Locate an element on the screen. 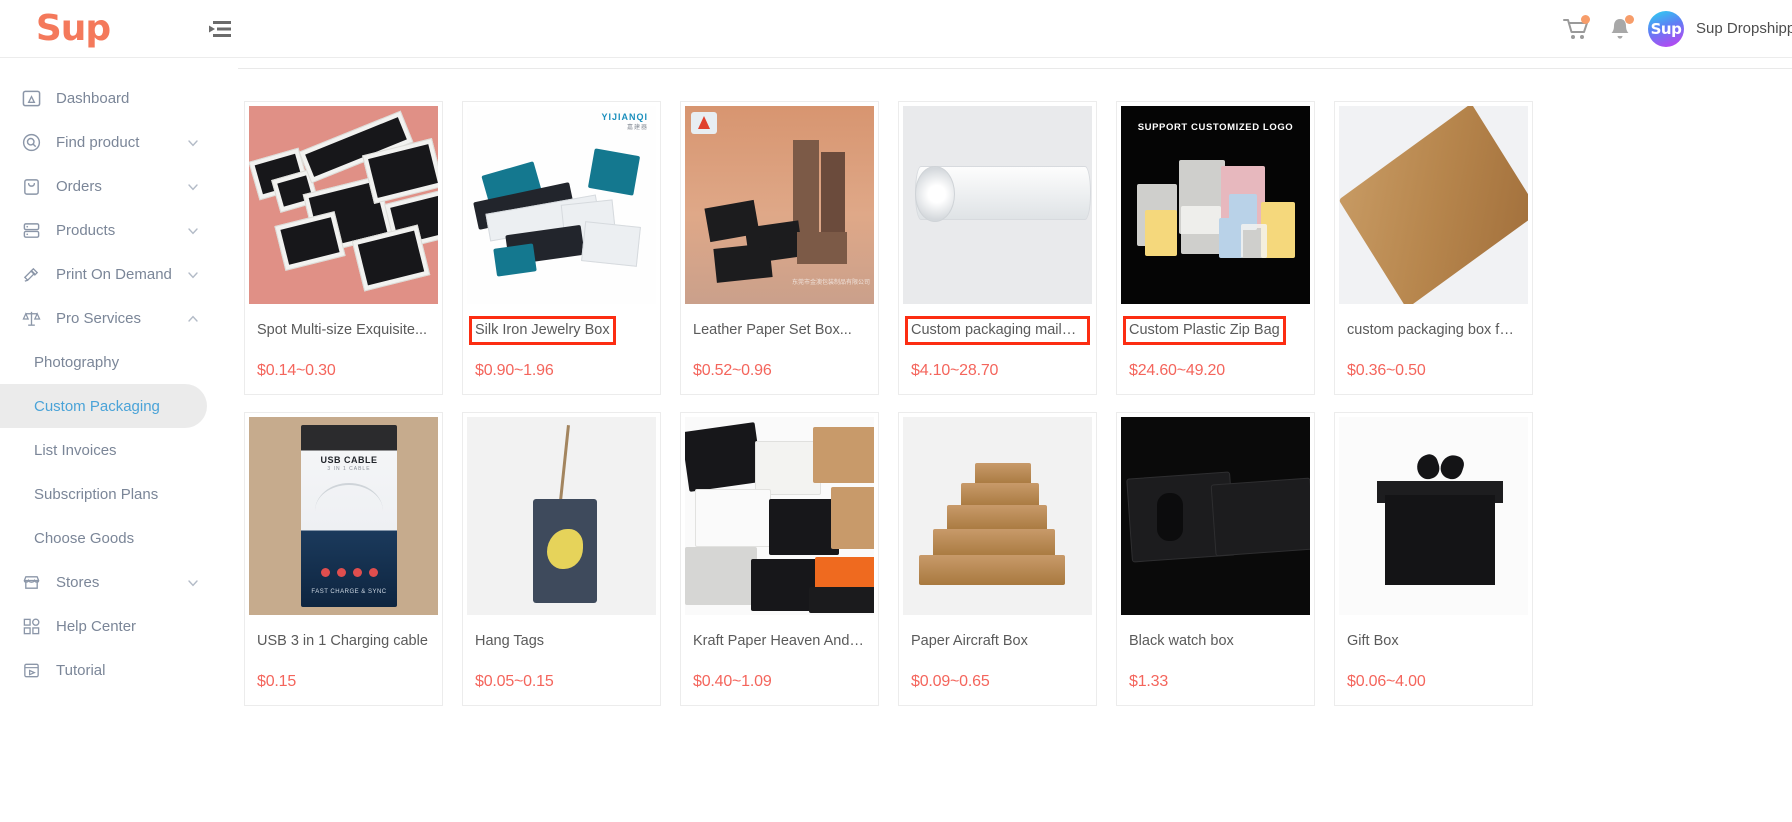 The width and height of the screenshot is (1792, 822). image-caption: SUPPORT CUSTOMIZED LOGO is located at coordinates (1215, 127).